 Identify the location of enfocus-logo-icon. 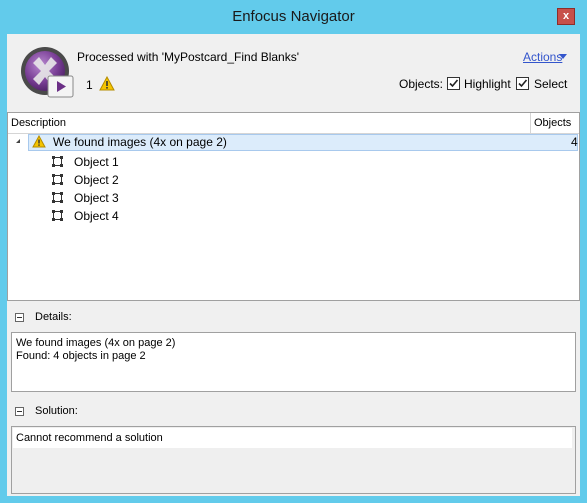
(47, 72).